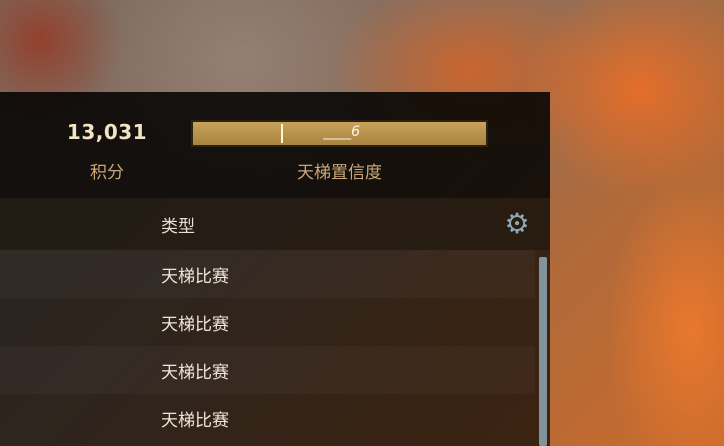 The width and height of the screenshot is (724, 446). I want to click on ladder-confidence-label: 天梯置信度, so click(339, 173).